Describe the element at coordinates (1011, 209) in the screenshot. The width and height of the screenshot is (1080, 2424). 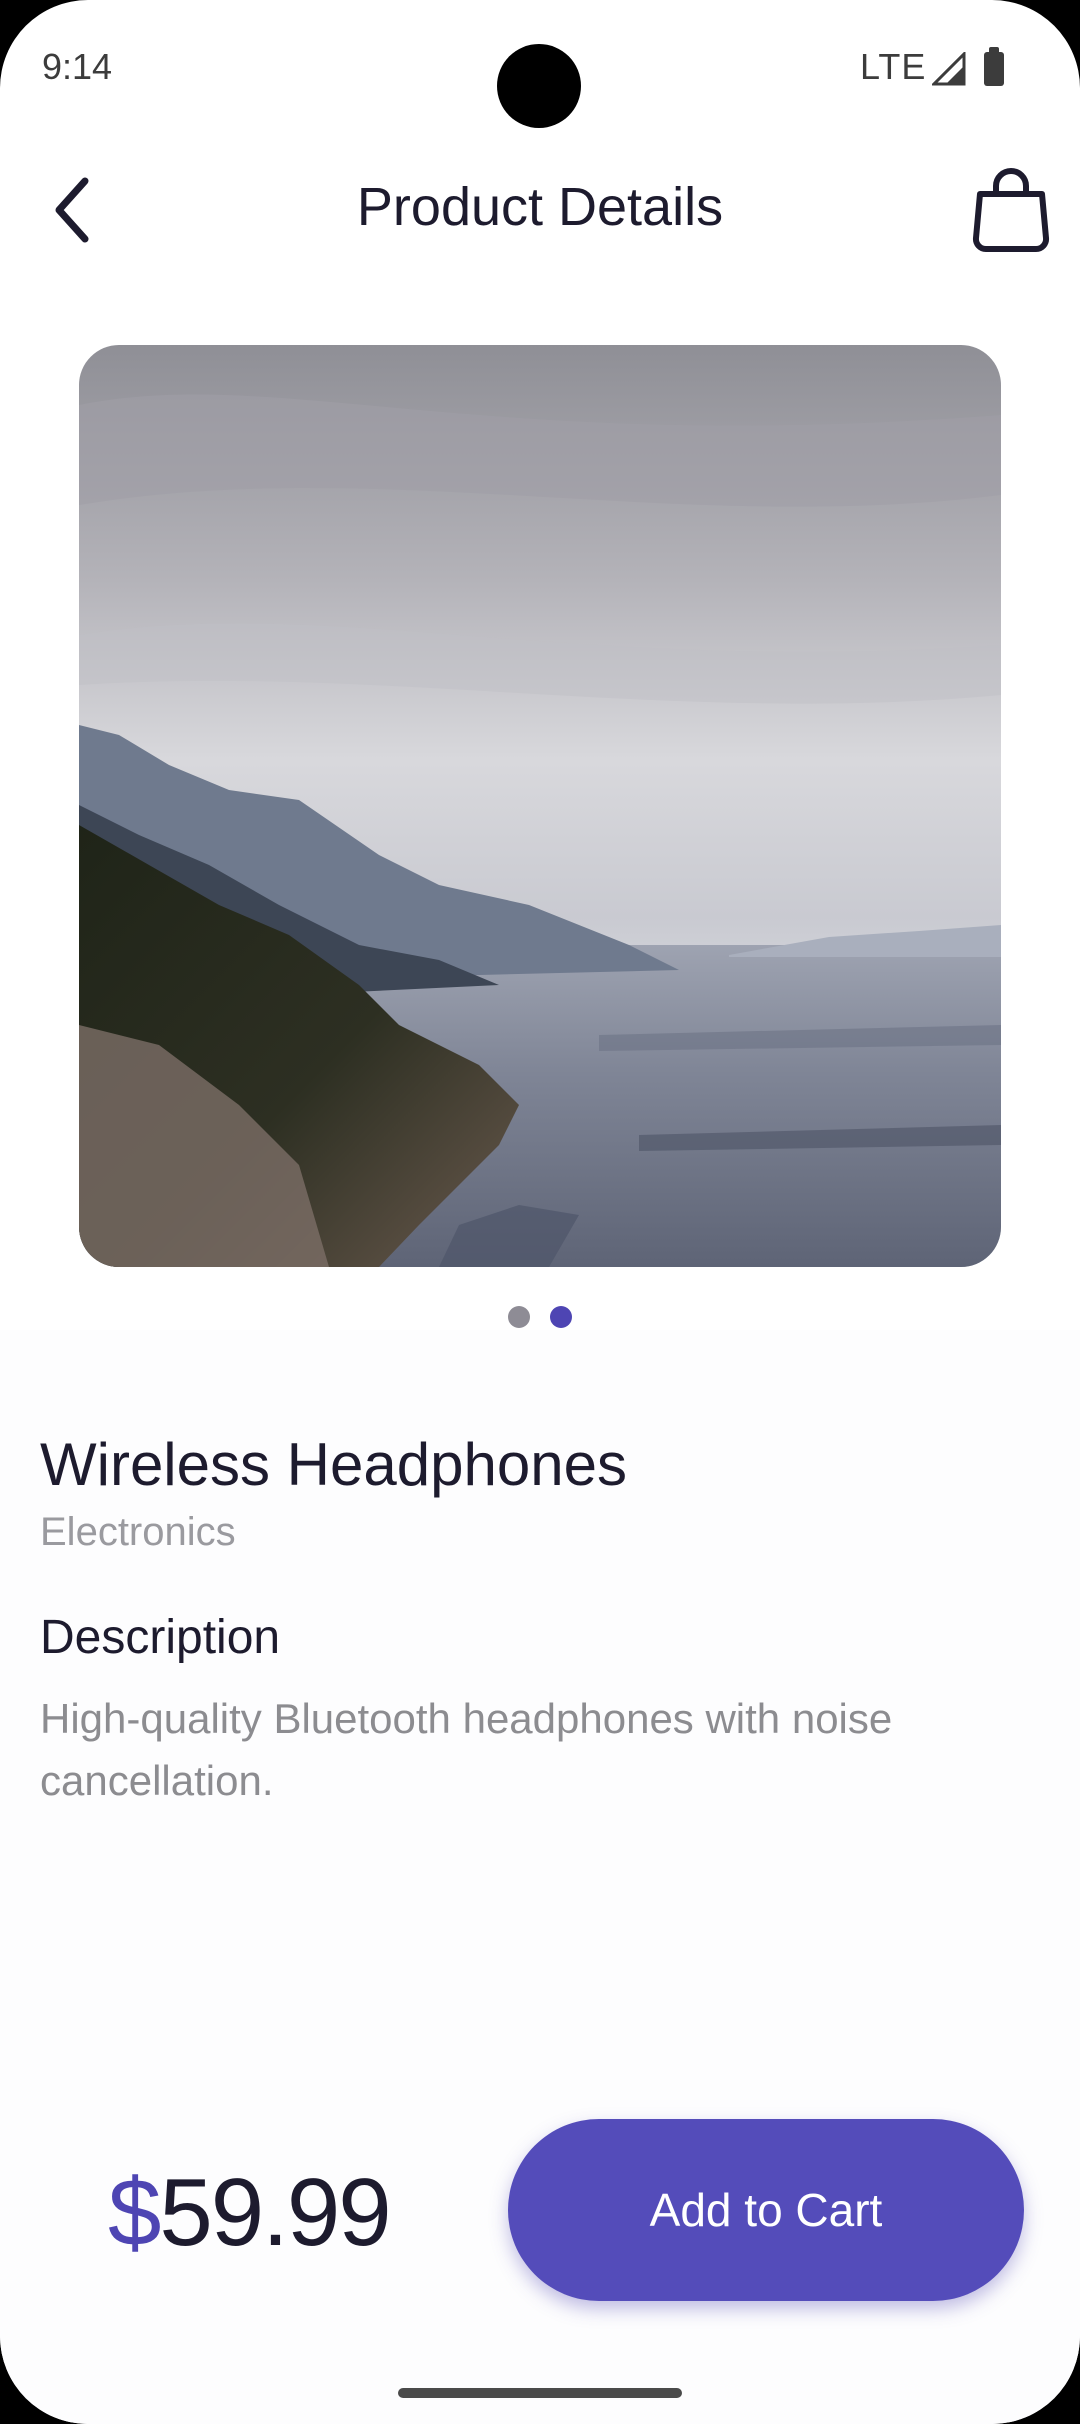
I see `shopping-bag-icon` at that location.